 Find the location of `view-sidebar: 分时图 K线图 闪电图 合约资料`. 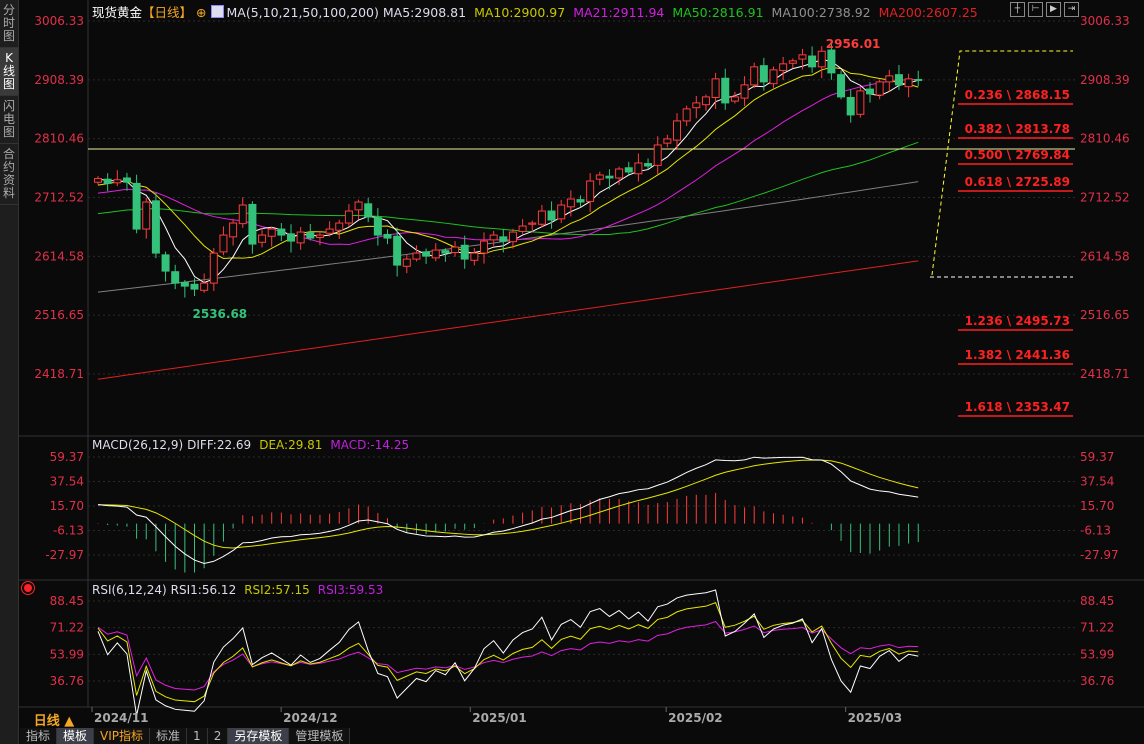

view-sidebar: 分时图 K线图 闪电图 合约资料 is located at coordinates (9, 372).